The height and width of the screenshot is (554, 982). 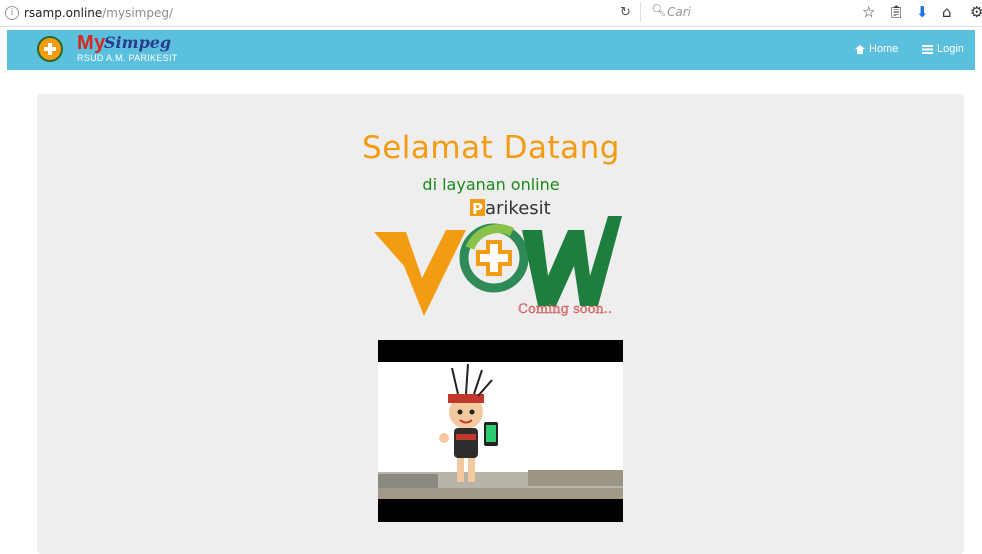 What do you see at coordinates (491, 148) in the screenshot?
I see `welcome-title: Selamat Datang` at bounding box center [491, 148].